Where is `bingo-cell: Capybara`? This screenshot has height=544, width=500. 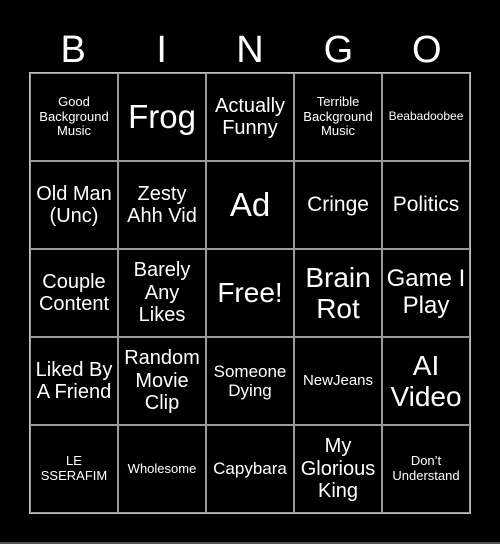
bingo-cell: Capybara is located at coordinates (250, 469).